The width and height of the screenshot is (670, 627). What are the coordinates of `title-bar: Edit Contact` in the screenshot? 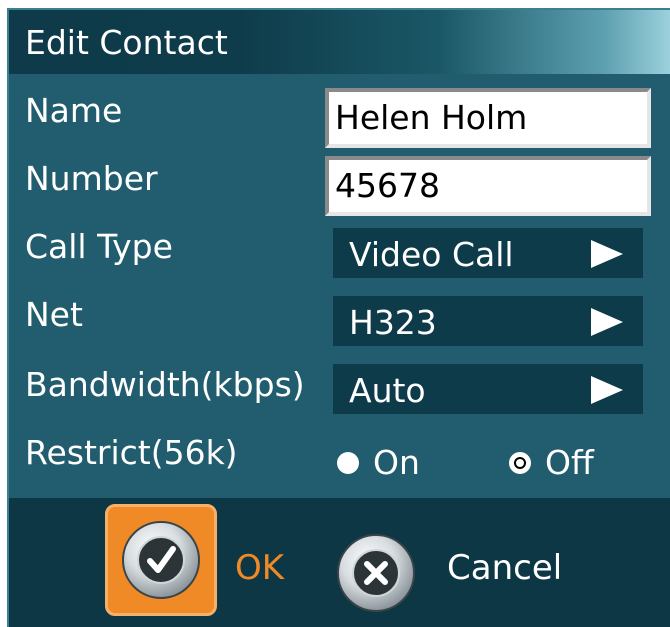 It's located at (339, 42).